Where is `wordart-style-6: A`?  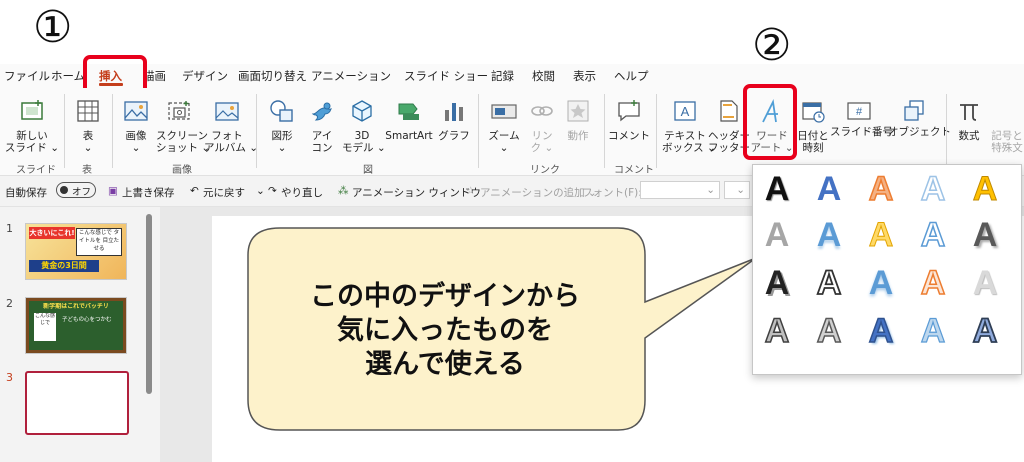 wordart-style-6: A is located at coordinates (777, 235).